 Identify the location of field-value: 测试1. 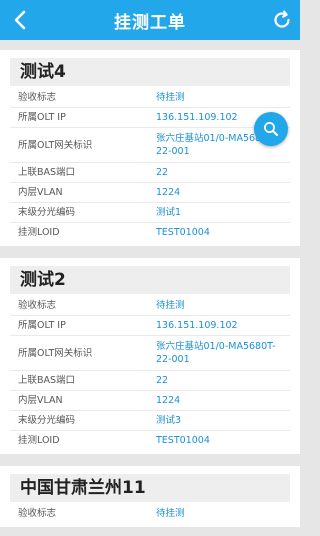
(169, 212).